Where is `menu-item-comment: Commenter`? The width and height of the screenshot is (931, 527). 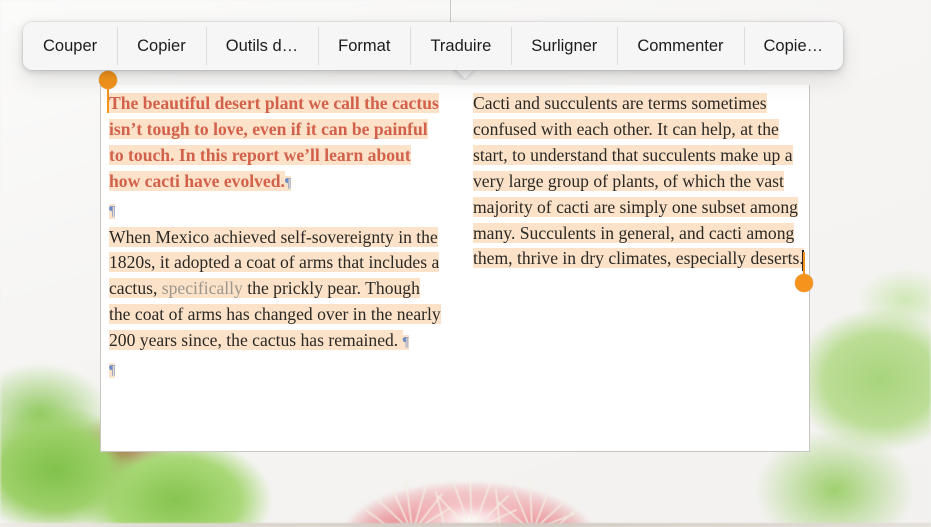 menu-item-comment: Commenter is located at coordinates (680, 46).